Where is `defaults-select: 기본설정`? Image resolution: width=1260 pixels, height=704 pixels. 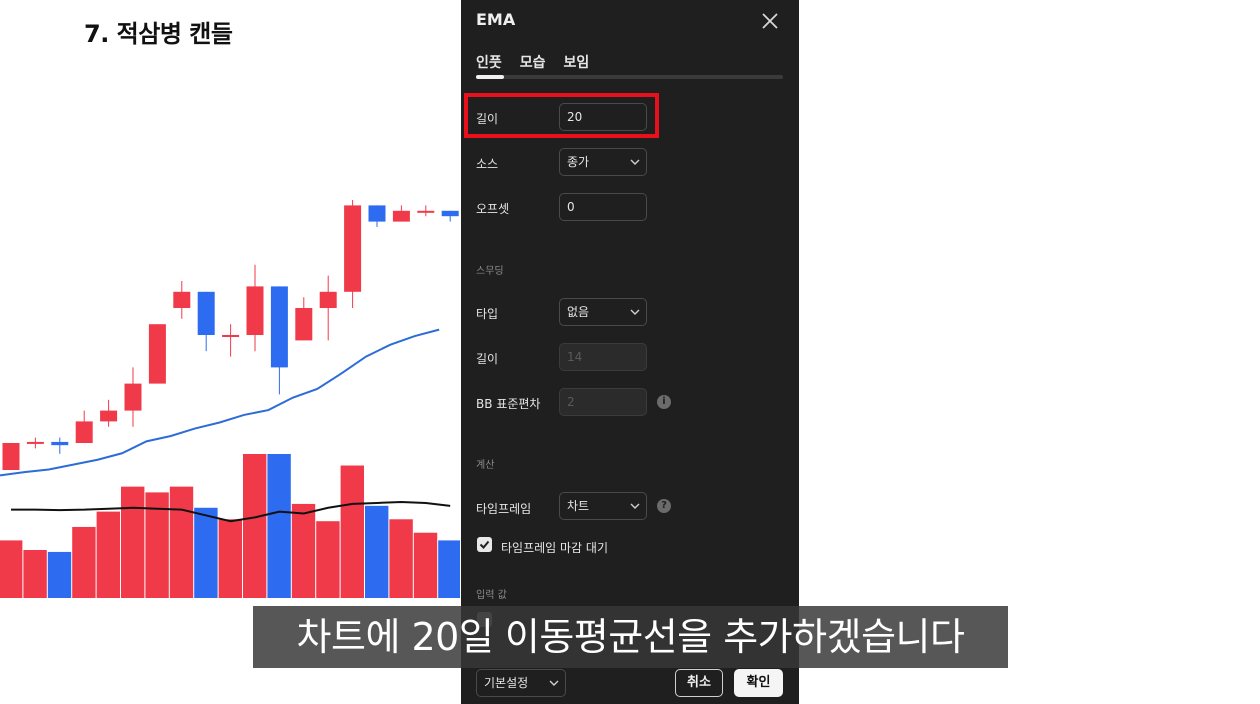 defaults-select: 기본설정 is located at coordinates (521, 683).